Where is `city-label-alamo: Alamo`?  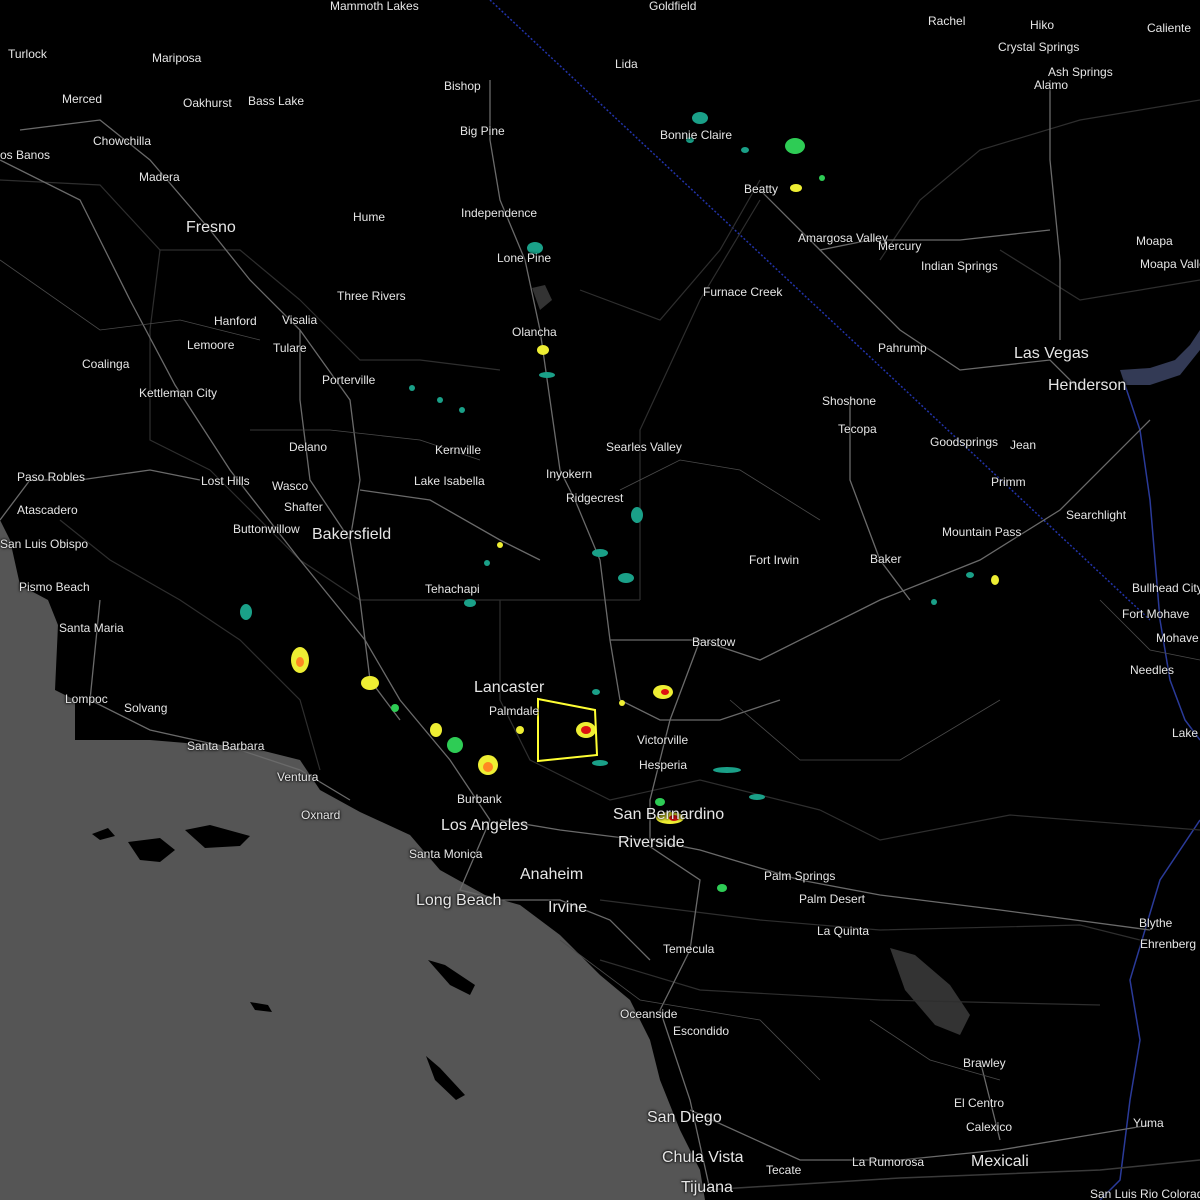
city-label-alamo: Alamo is located at coordinates (1051, 85).